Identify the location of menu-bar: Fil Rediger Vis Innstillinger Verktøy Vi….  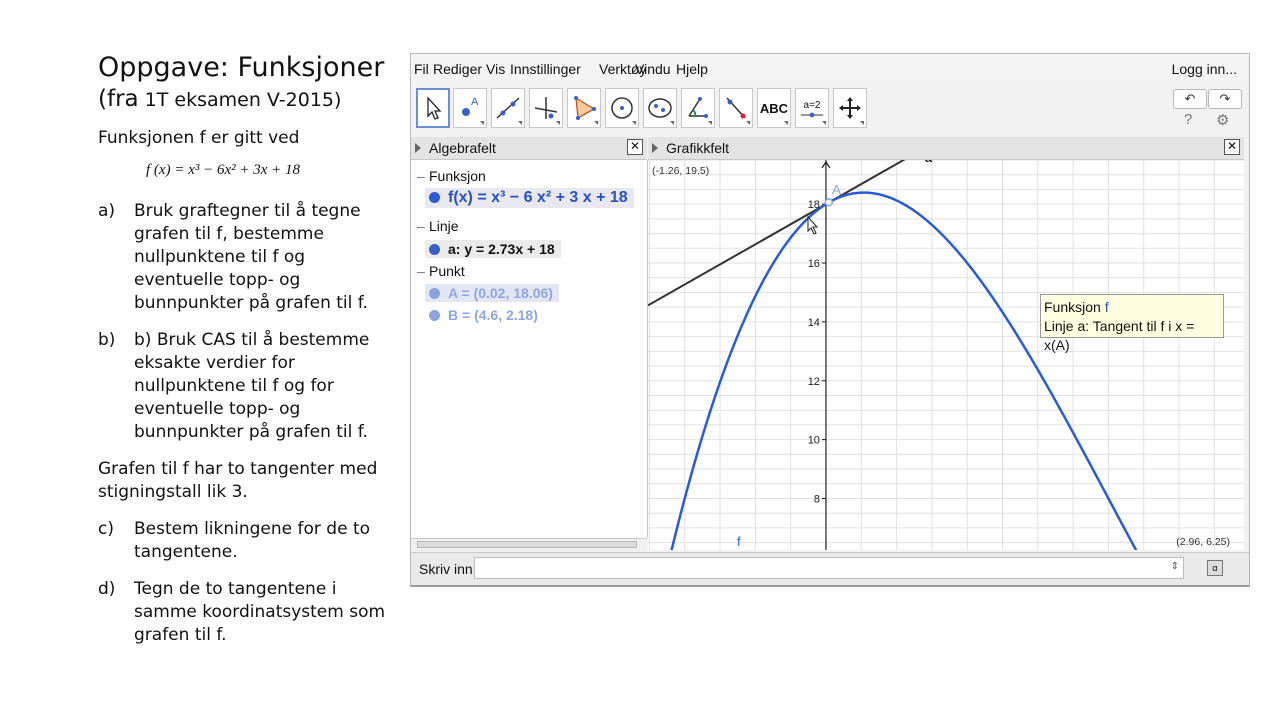
(830, 69).